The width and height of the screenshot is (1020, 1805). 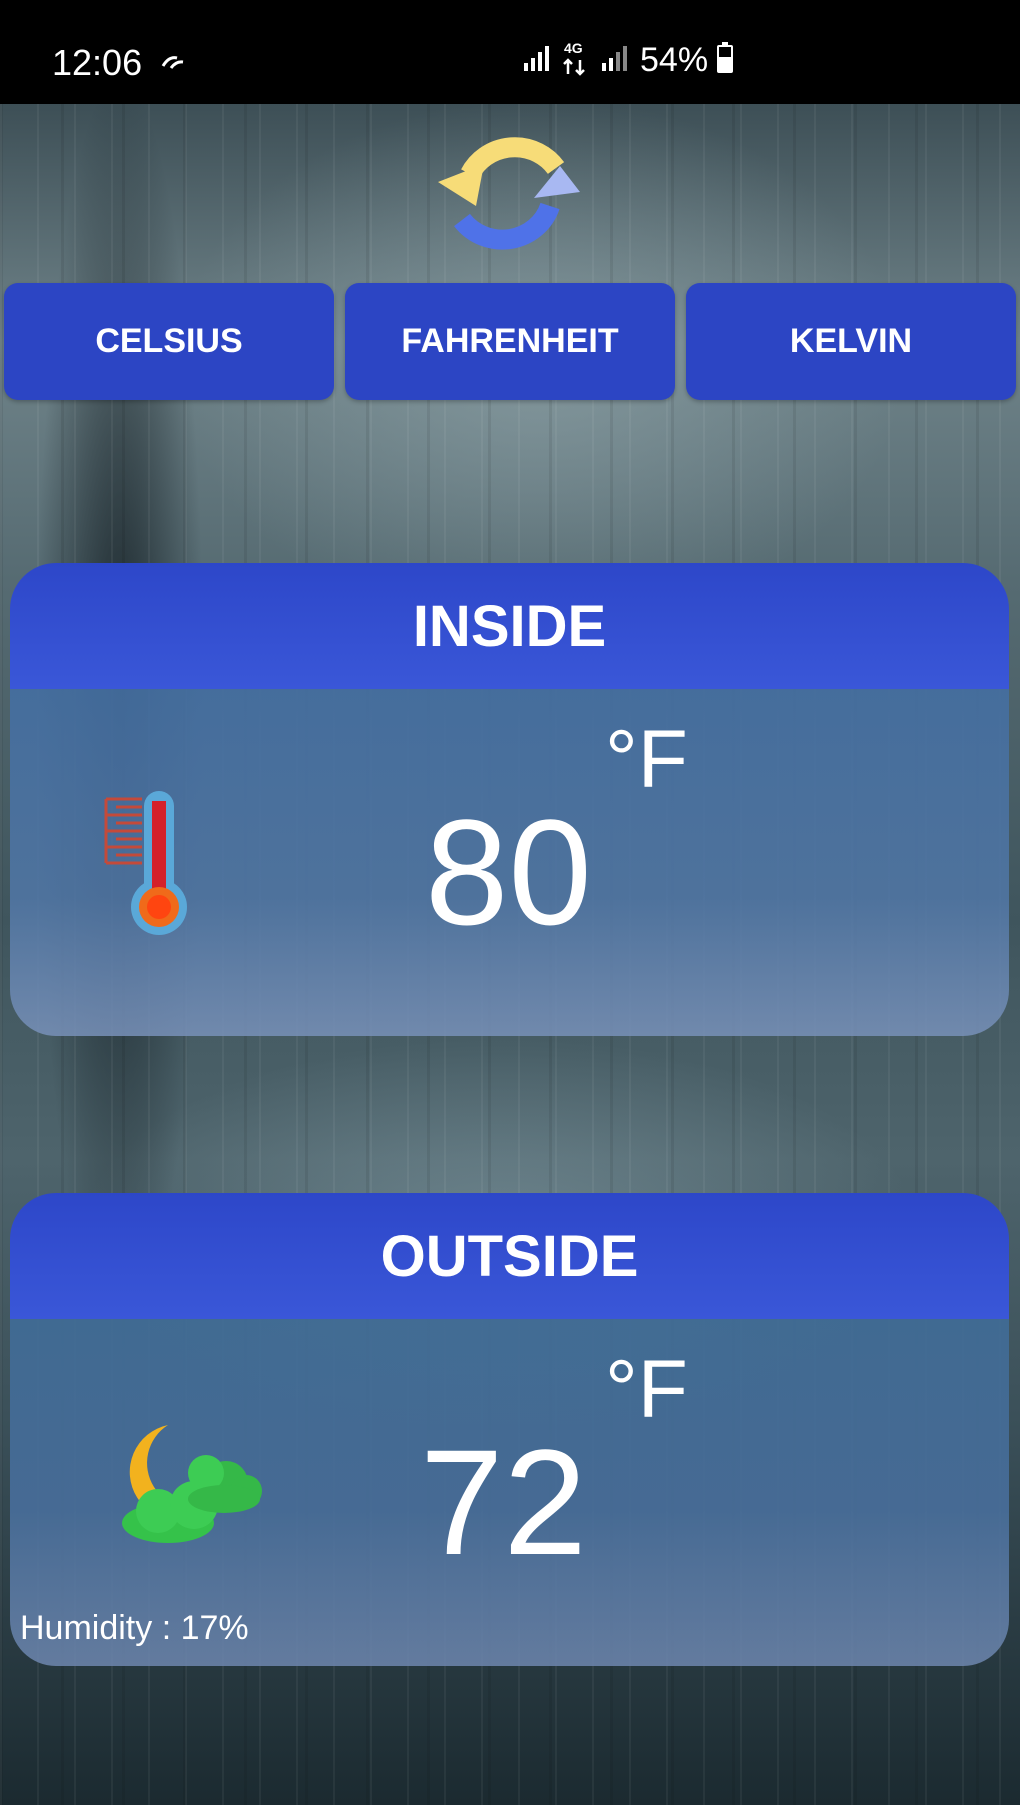 I want to click on outside-unit: °F, so click(x=646, y=1389).